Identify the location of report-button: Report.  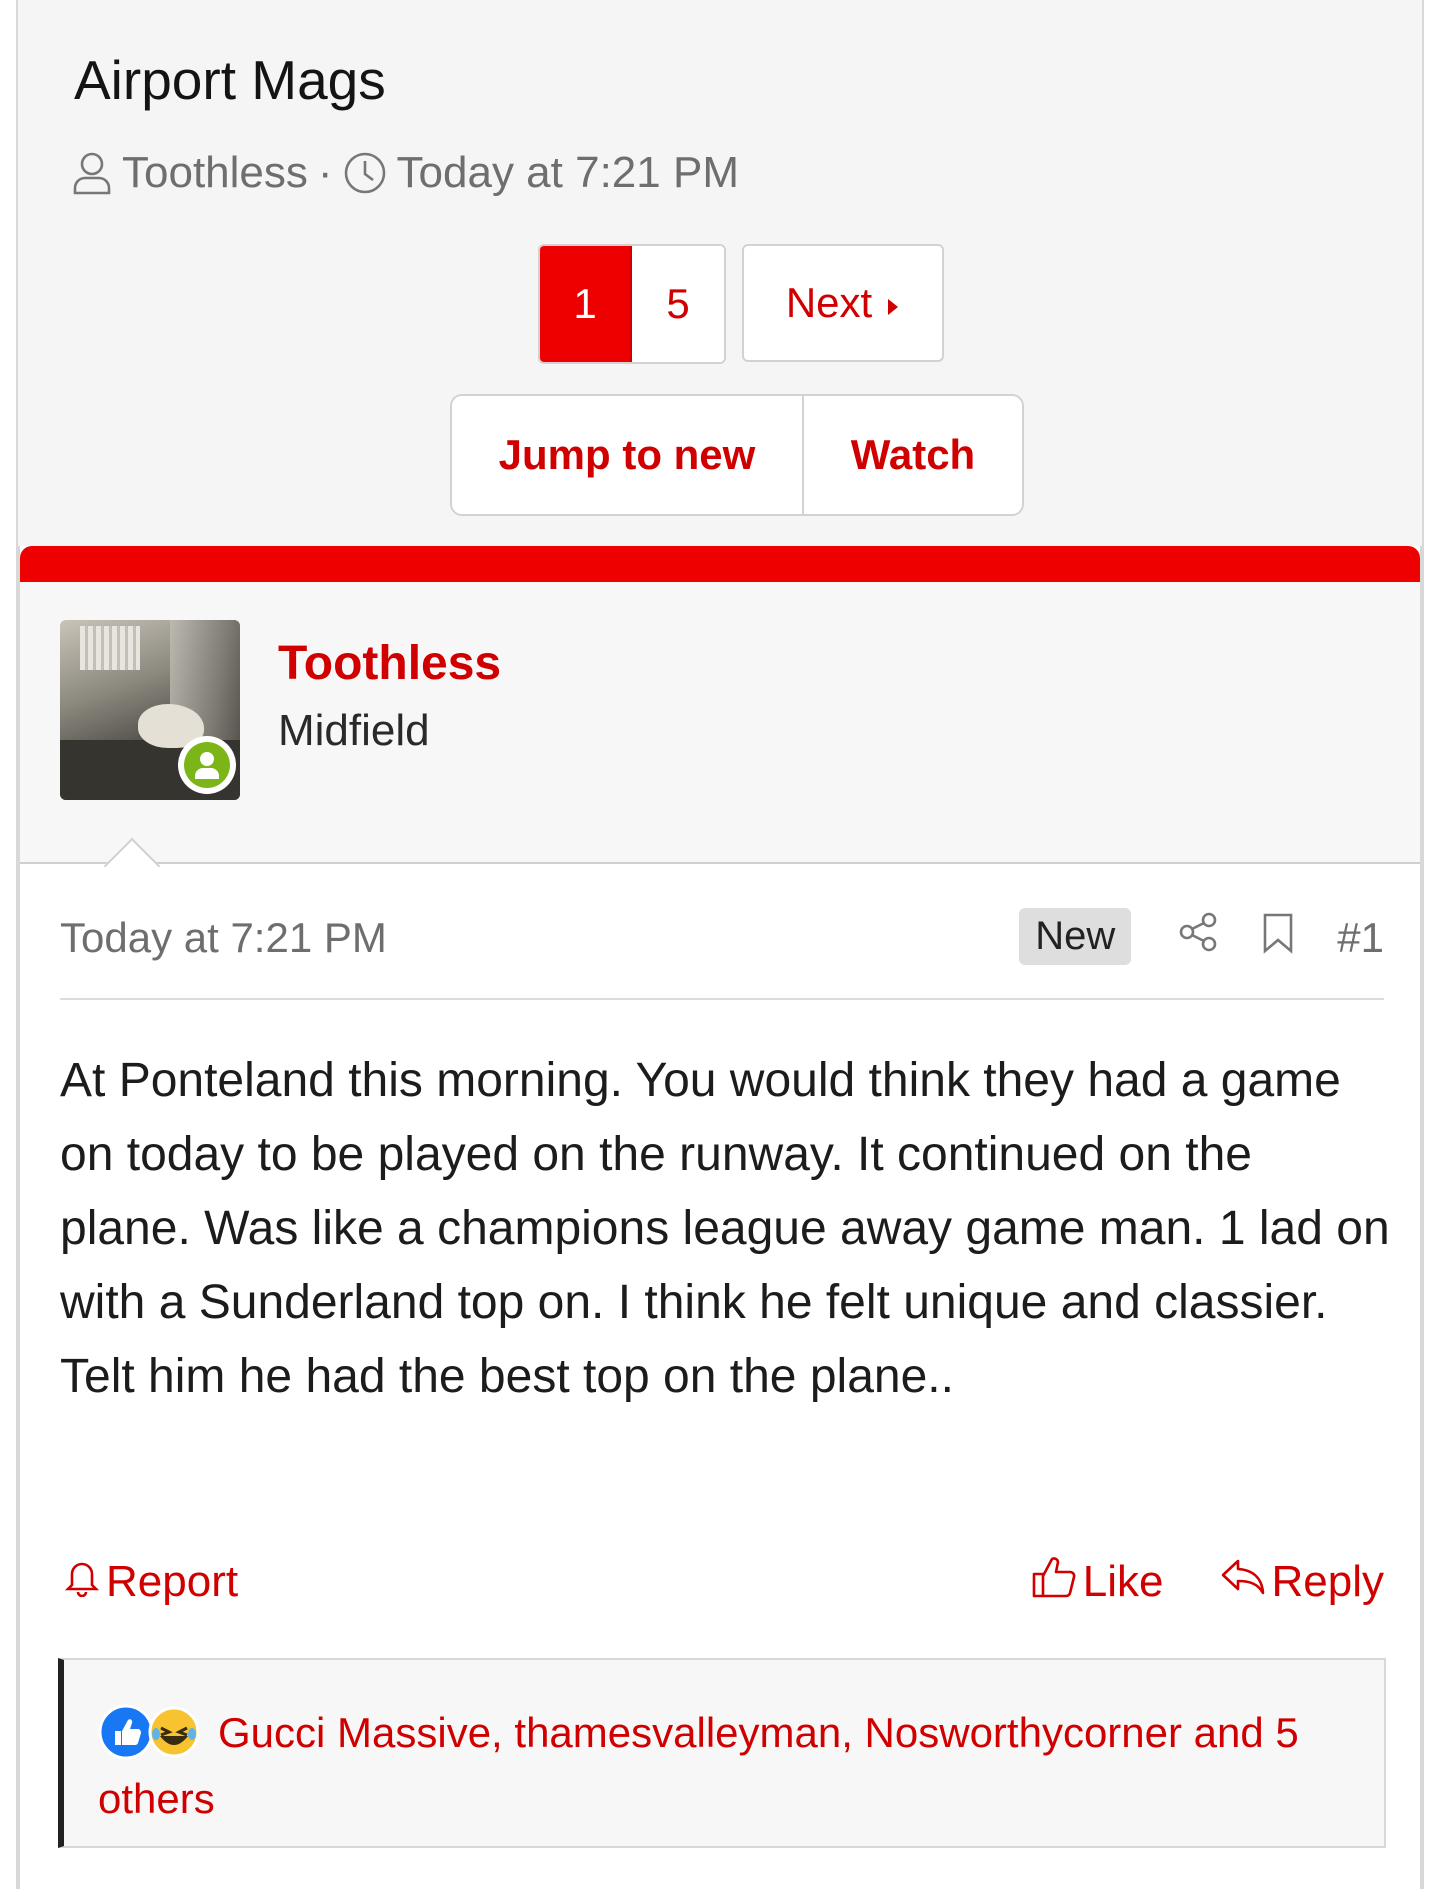
(151, 1582).